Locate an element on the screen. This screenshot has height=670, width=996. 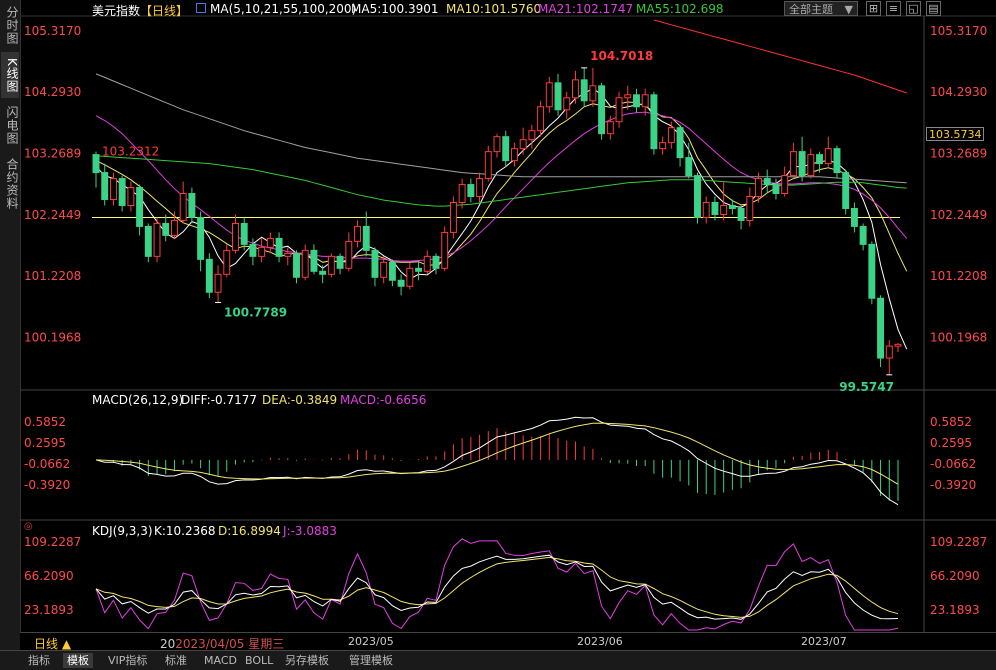
ma-title: MA(5,10,21,55,100,200) is located at coordinates (283, 9).